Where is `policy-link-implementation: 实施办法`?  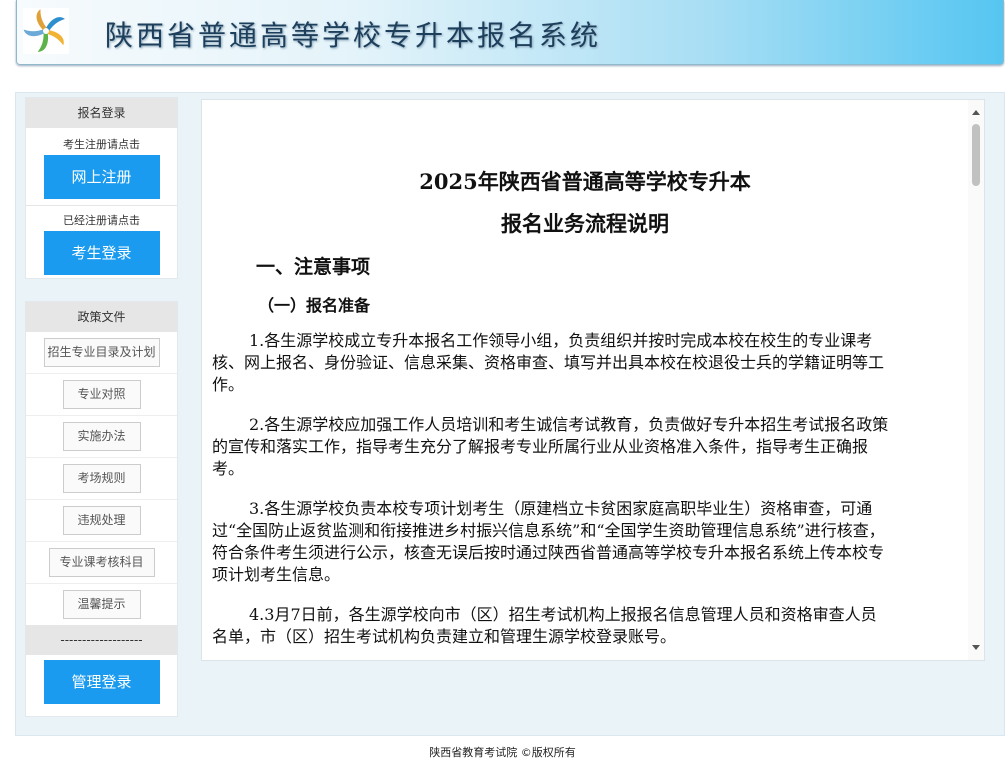
policy-link-implementation: 实施办法 is located at coordinates (102, 436).